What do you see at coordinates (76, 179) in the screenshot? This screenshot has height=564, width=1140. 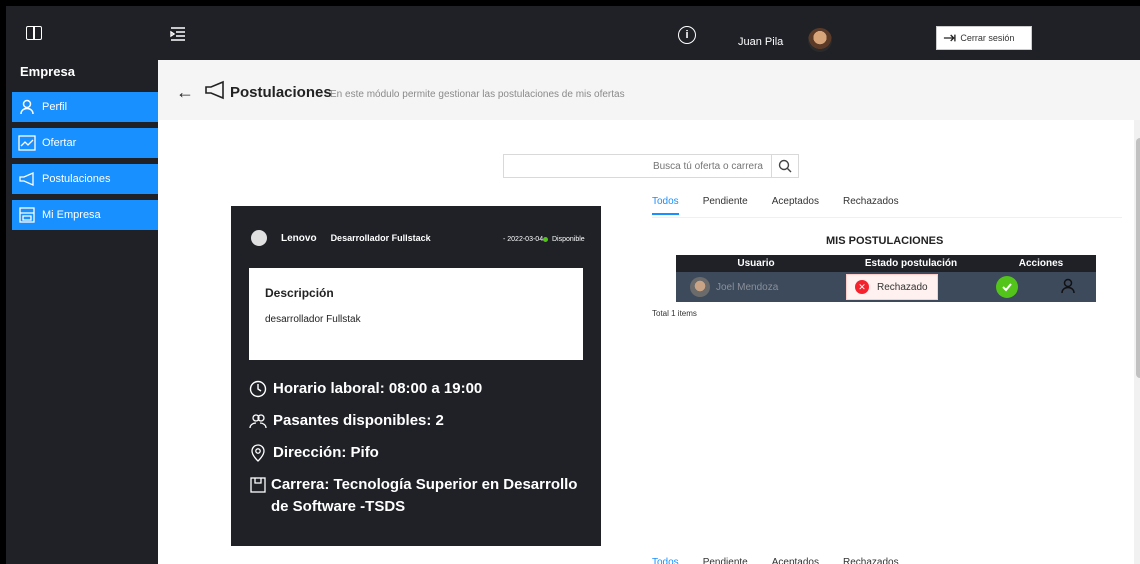 I see `sidebar-item-label: Postulaciones` at bounding box center [76, 179].